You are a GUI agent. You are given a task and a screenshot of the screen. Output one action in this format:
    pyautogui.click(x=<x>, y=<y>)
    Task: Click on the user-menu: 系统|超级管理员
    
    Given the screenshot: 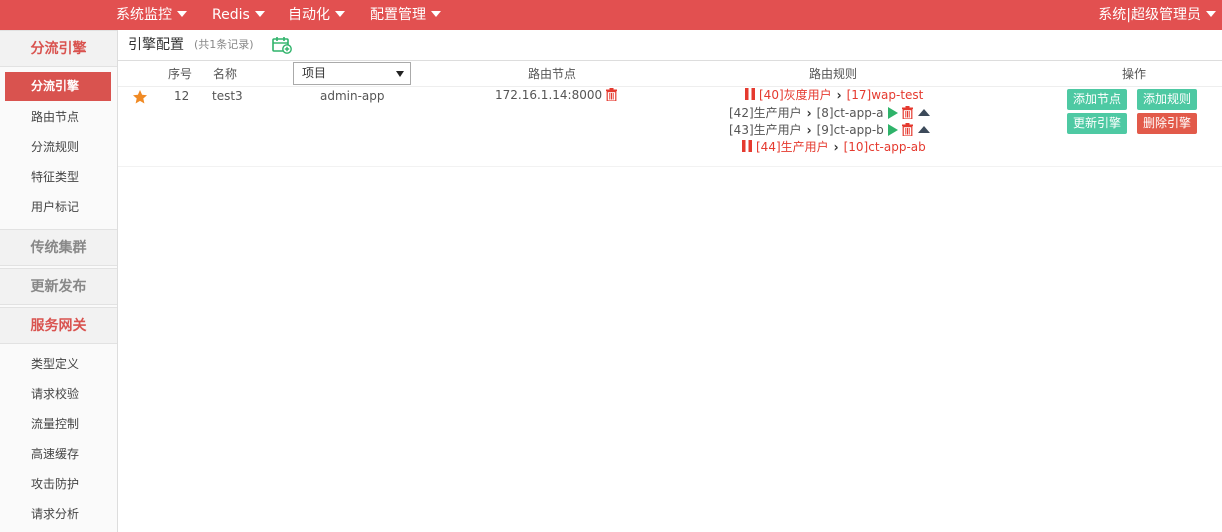 What is the action you would take?
    pyautogui.click(x=1157, y=15)
    